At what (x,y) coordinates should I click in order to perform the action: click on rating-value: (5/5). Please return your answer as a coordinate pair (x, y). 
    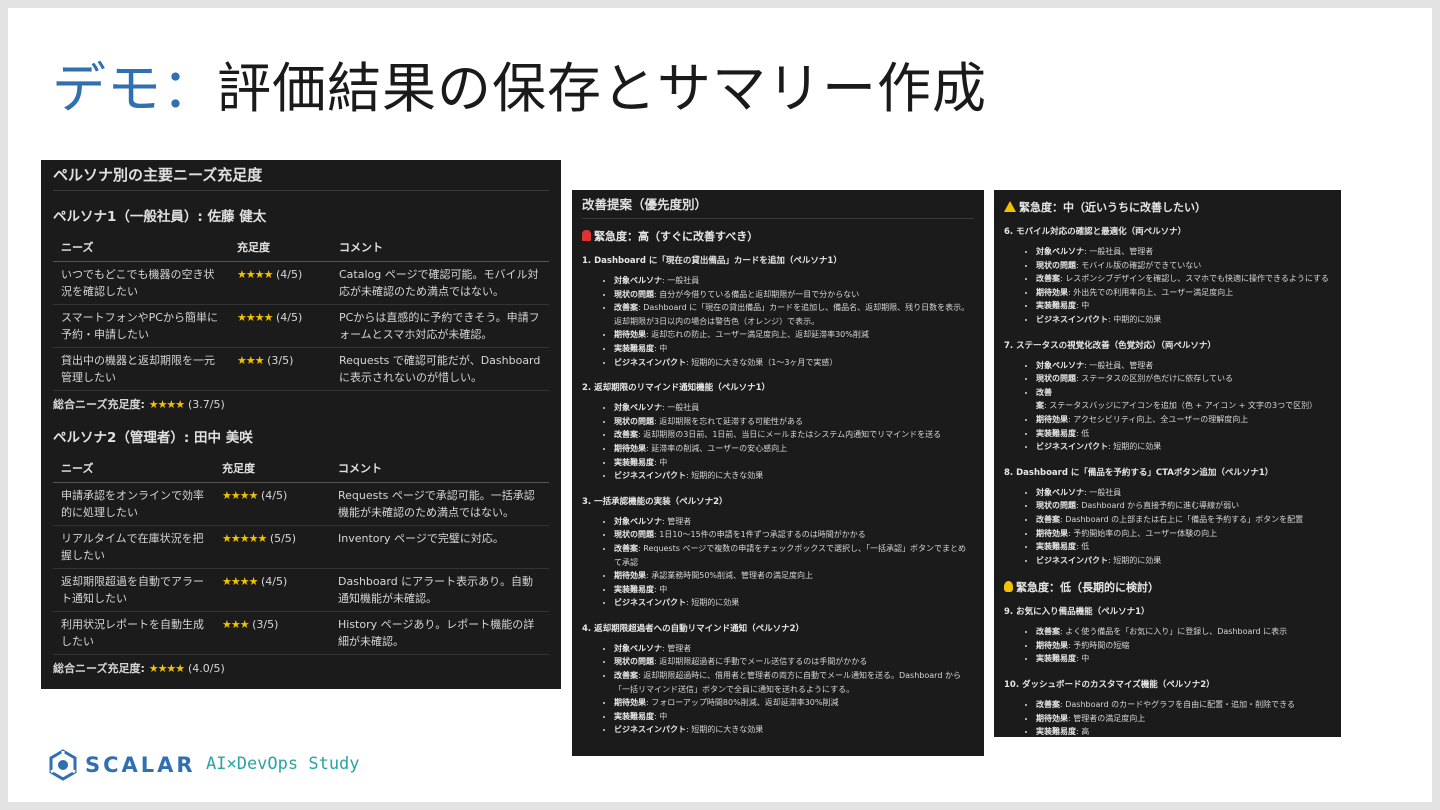
    Looking at the image, I should click on (283, 538).